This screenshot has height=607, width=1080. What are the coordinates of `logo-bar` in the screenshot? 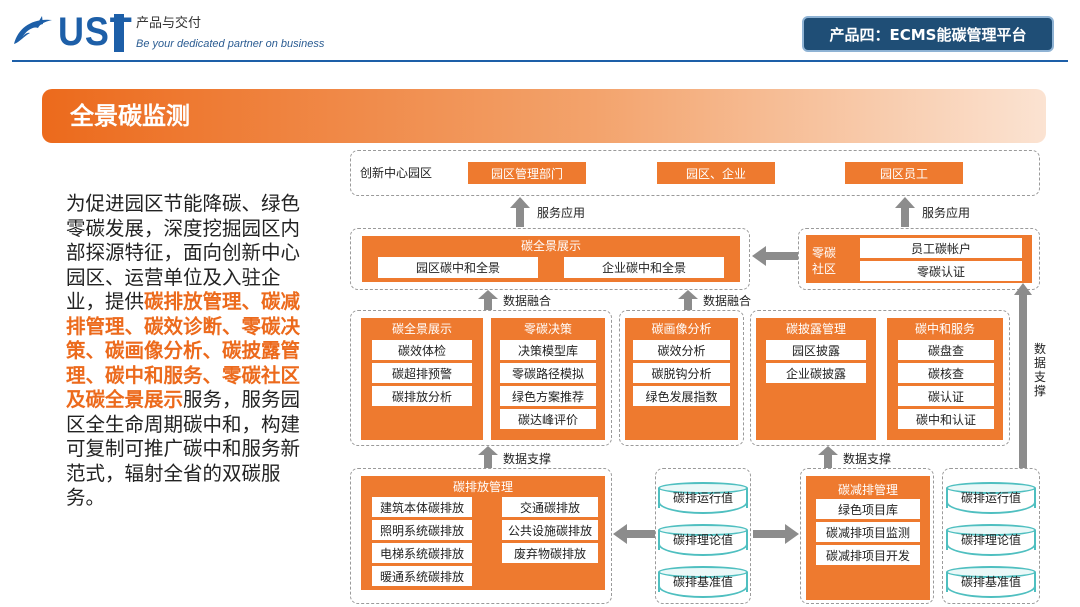 It's located at (119, 33).